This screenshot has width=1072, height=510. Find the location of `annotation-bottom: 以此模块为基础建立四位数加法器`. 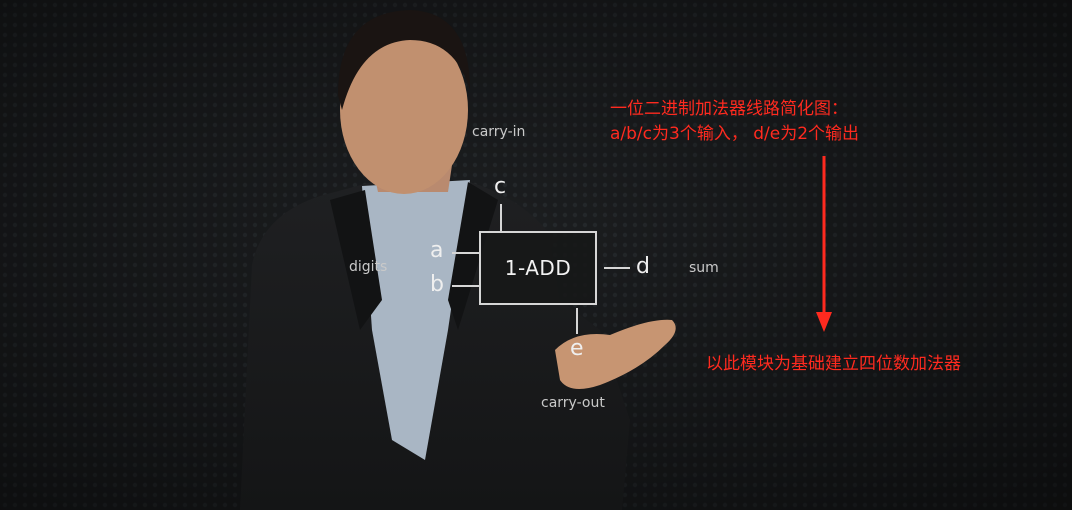

annotation-bottom: 以此模块为基础建立四位数加法器 is located at coordinates (833, 364).